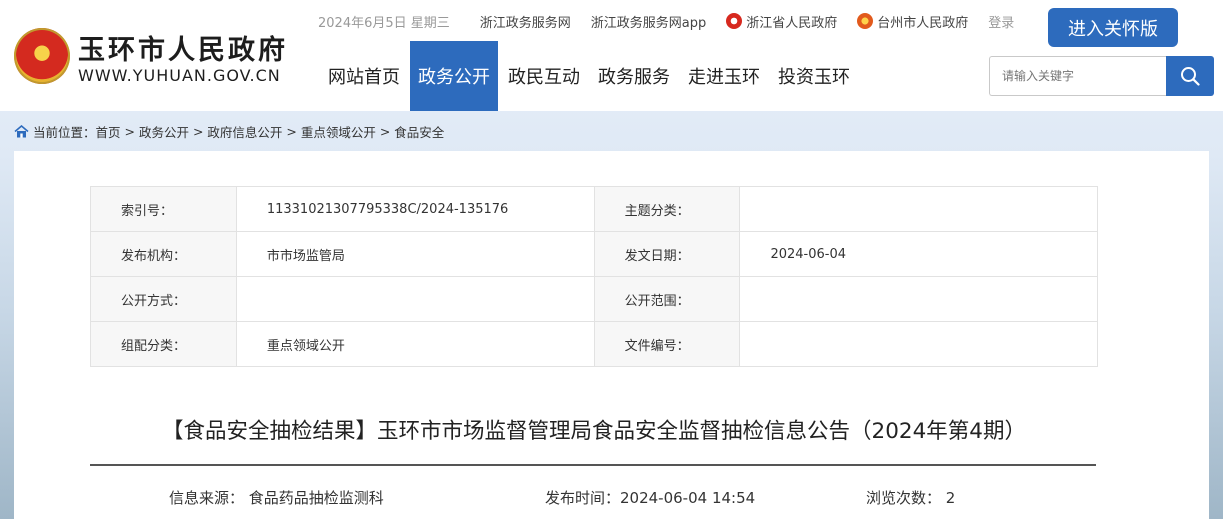 This screenshot has height=519, width=1223. I want to click on table-row: 发布机构： 市市场监管局 发文日期： 2024-06-04, so click(594, 254).